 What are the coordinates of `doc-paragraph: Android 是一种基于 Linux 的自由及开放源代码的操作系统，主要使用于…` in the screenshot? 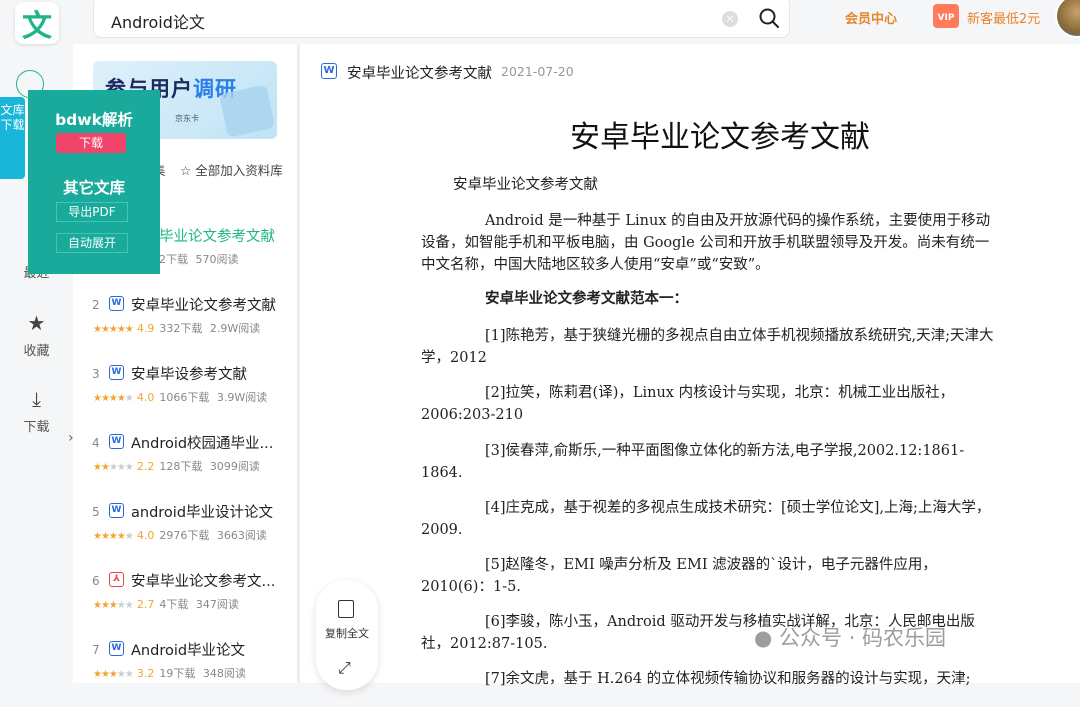 It's located at (706, 243).